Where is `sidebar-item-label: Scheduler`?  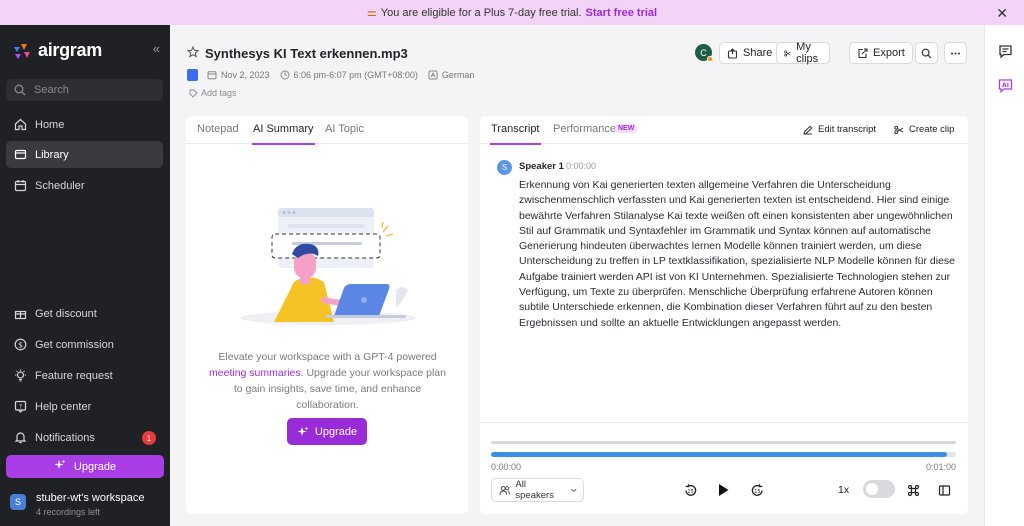 sidebar-item-label: Scheduler is located at coordinates (60, 185).